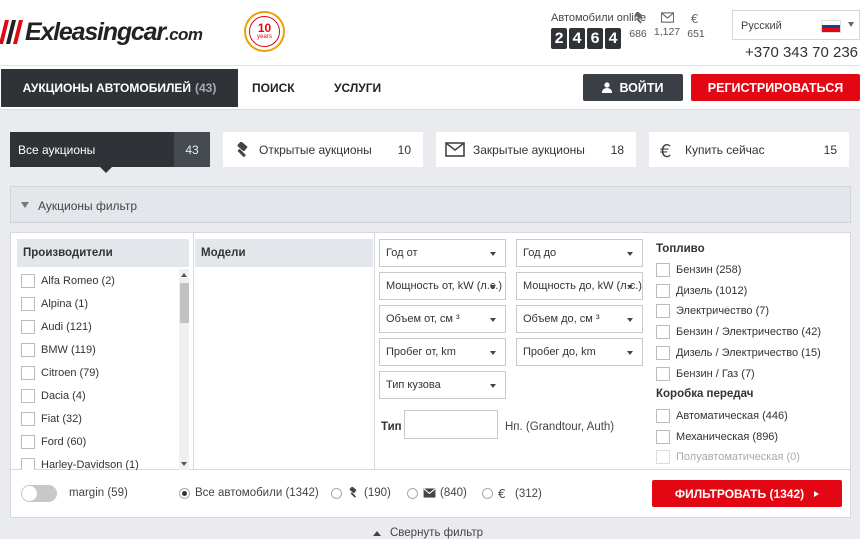 This screenshot has width=860, height=539. I want to click on gearbox-label: Автоматическая (446), so click(732, 416).